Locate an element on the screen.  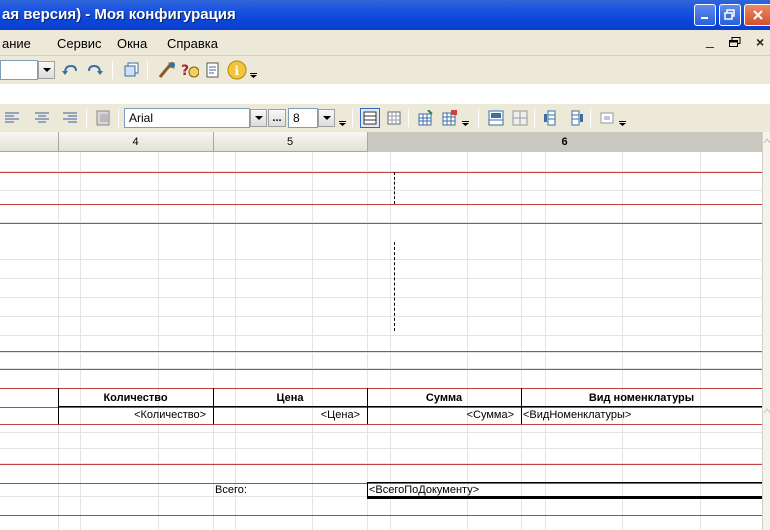
column-header-4: 4 is located at coordinates (135, 142).